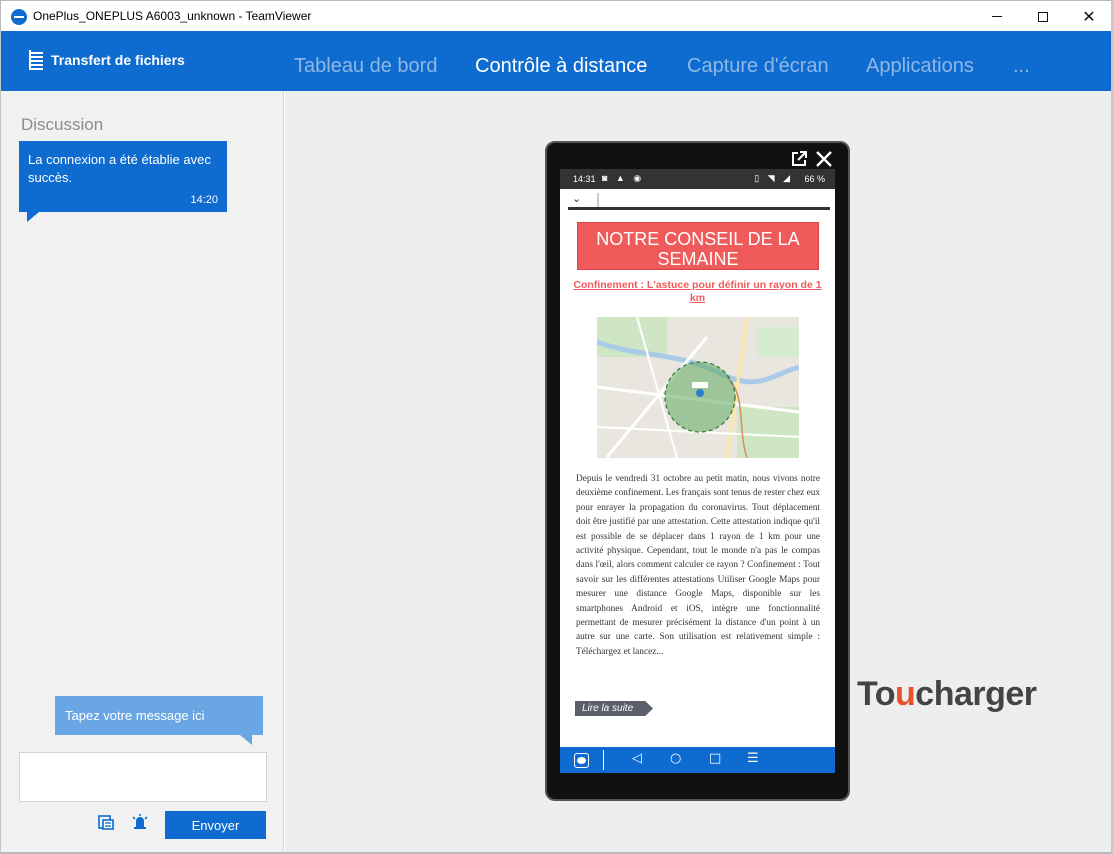  What do you see at coordinates (947, 694) in the screenshot?
I see `toucharger-watermark-logo: Toucharger` at bounding box center [947, 694].